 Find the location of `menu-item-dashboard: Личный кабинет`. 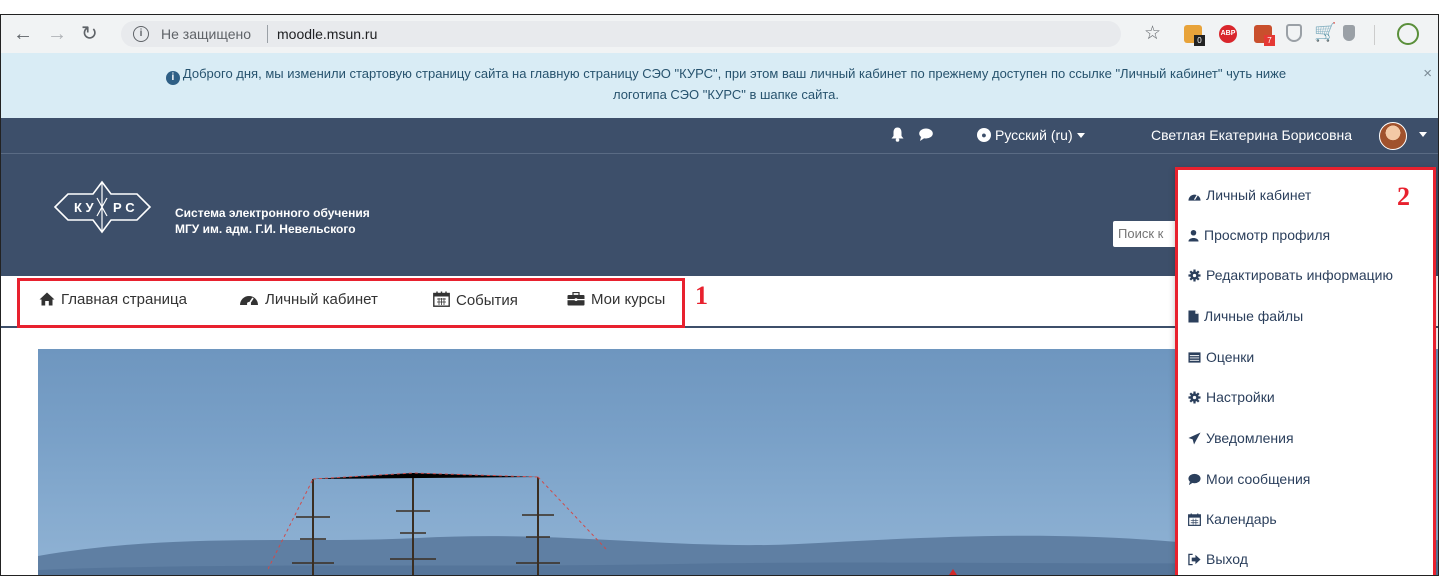

menu-item-dashboard: Личный кабинет is located at coordinates (1249, 195).